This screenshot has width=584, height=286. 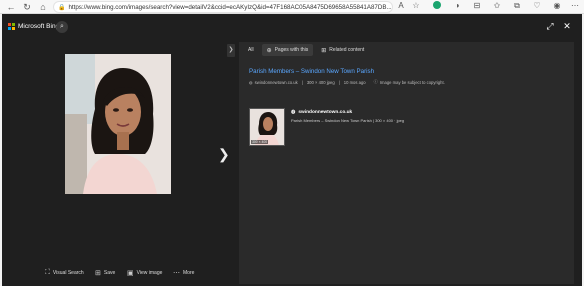 I want to click on view-image-label: View image, so click(x=149, y=273).